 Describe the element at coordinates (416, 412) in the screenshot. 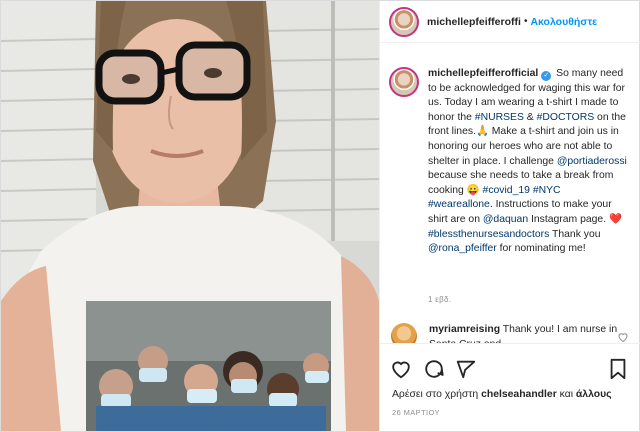

I see `post-date: 26 ΜΑΡΤΙΟΥ` at that location.